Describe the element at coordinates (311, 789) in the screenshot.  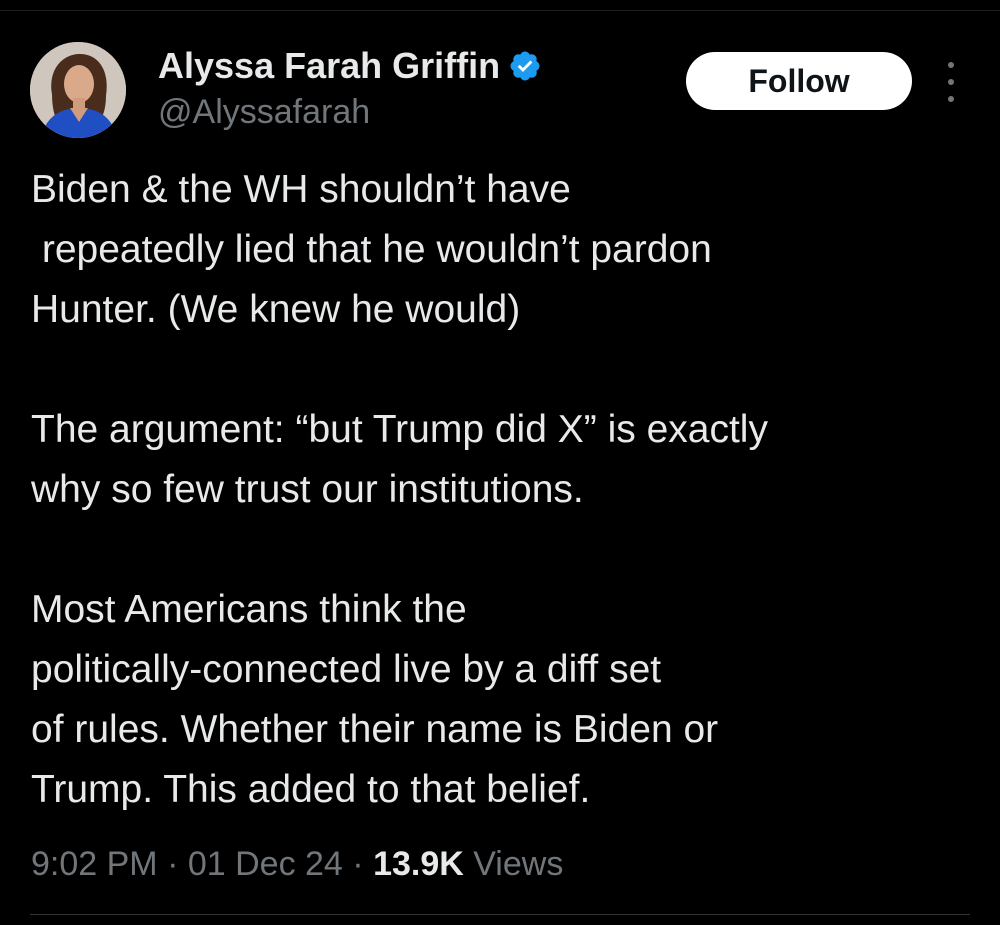
I see `tweet-line: Trump. This added to that belief.` at that location.